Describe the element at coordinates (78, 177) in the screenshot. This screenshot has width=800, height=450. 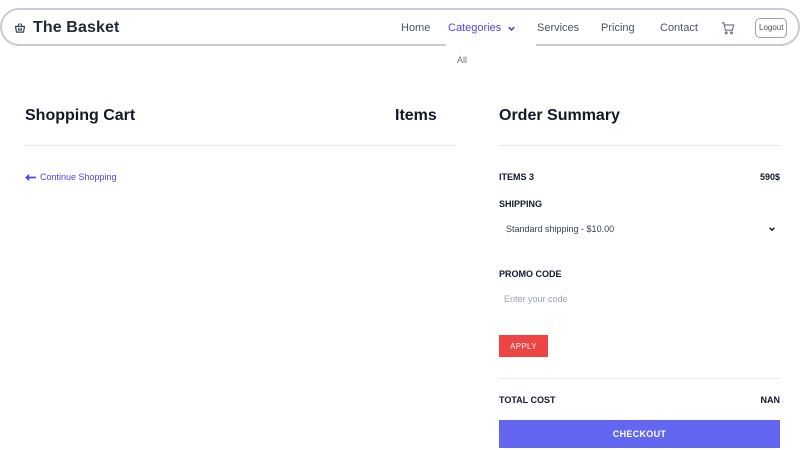
I see `continue-shopping-label: Continue Shopping` at that location.